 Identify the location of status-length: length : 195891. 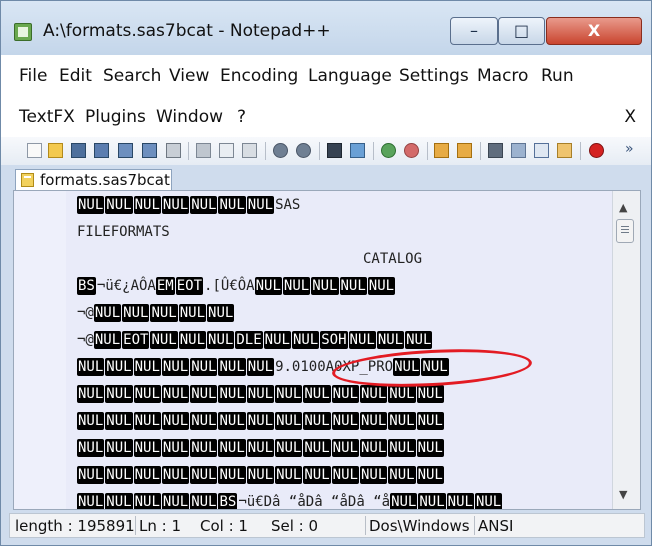
(75, 526).